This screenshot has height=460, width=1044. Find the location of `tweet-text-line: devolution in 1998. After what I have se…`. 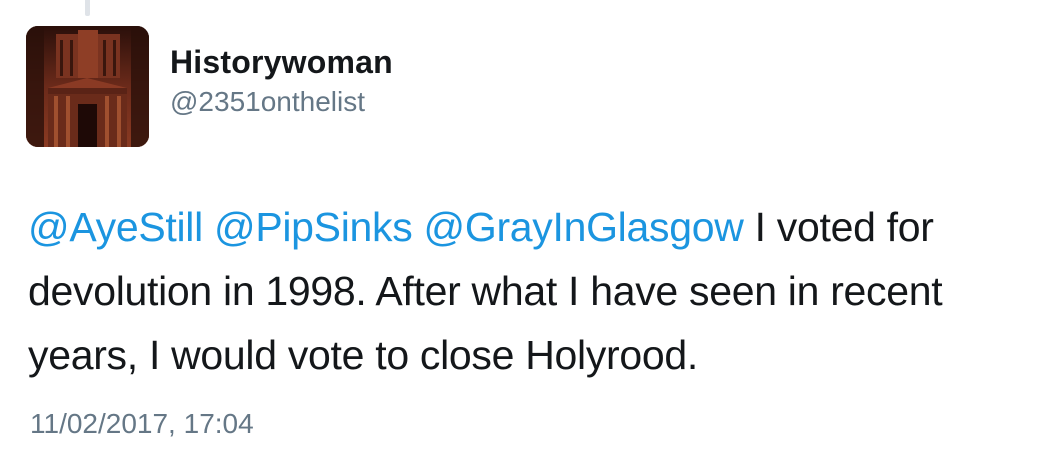

tweet-text-line: devolution in 1998. After what I have se… is located at coordinates (485, 291).